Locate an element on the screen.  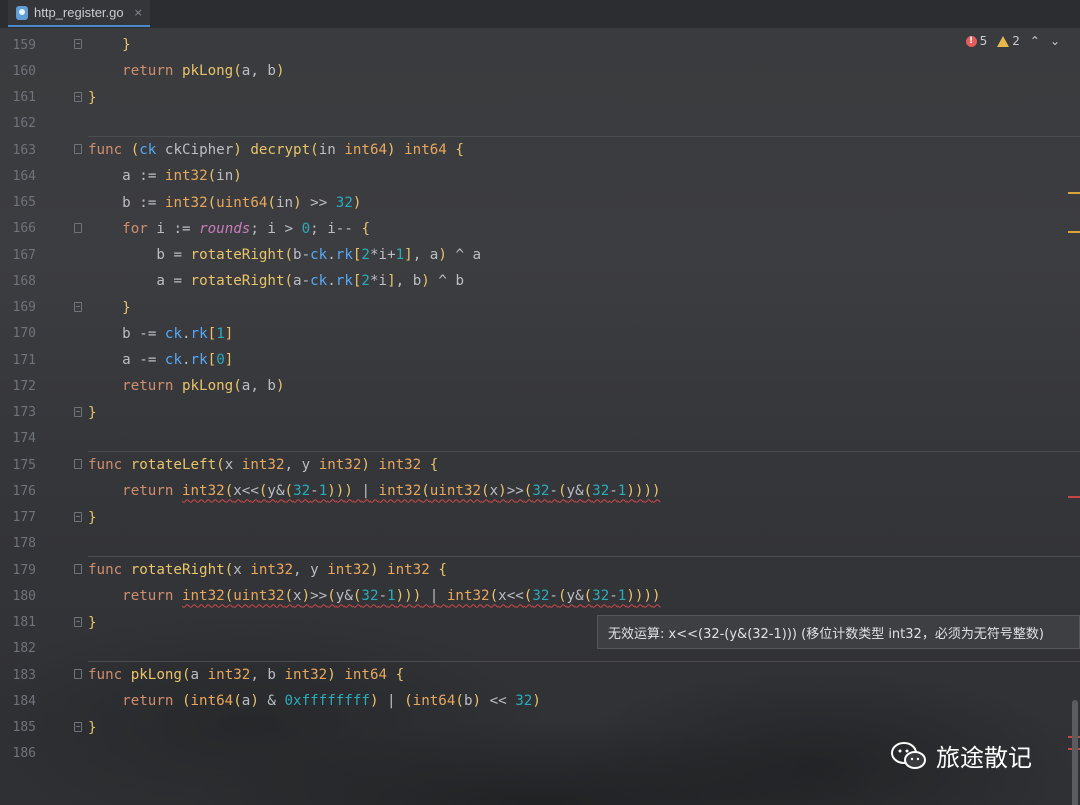
line-number: 178 is located at coordinates (24, 544).